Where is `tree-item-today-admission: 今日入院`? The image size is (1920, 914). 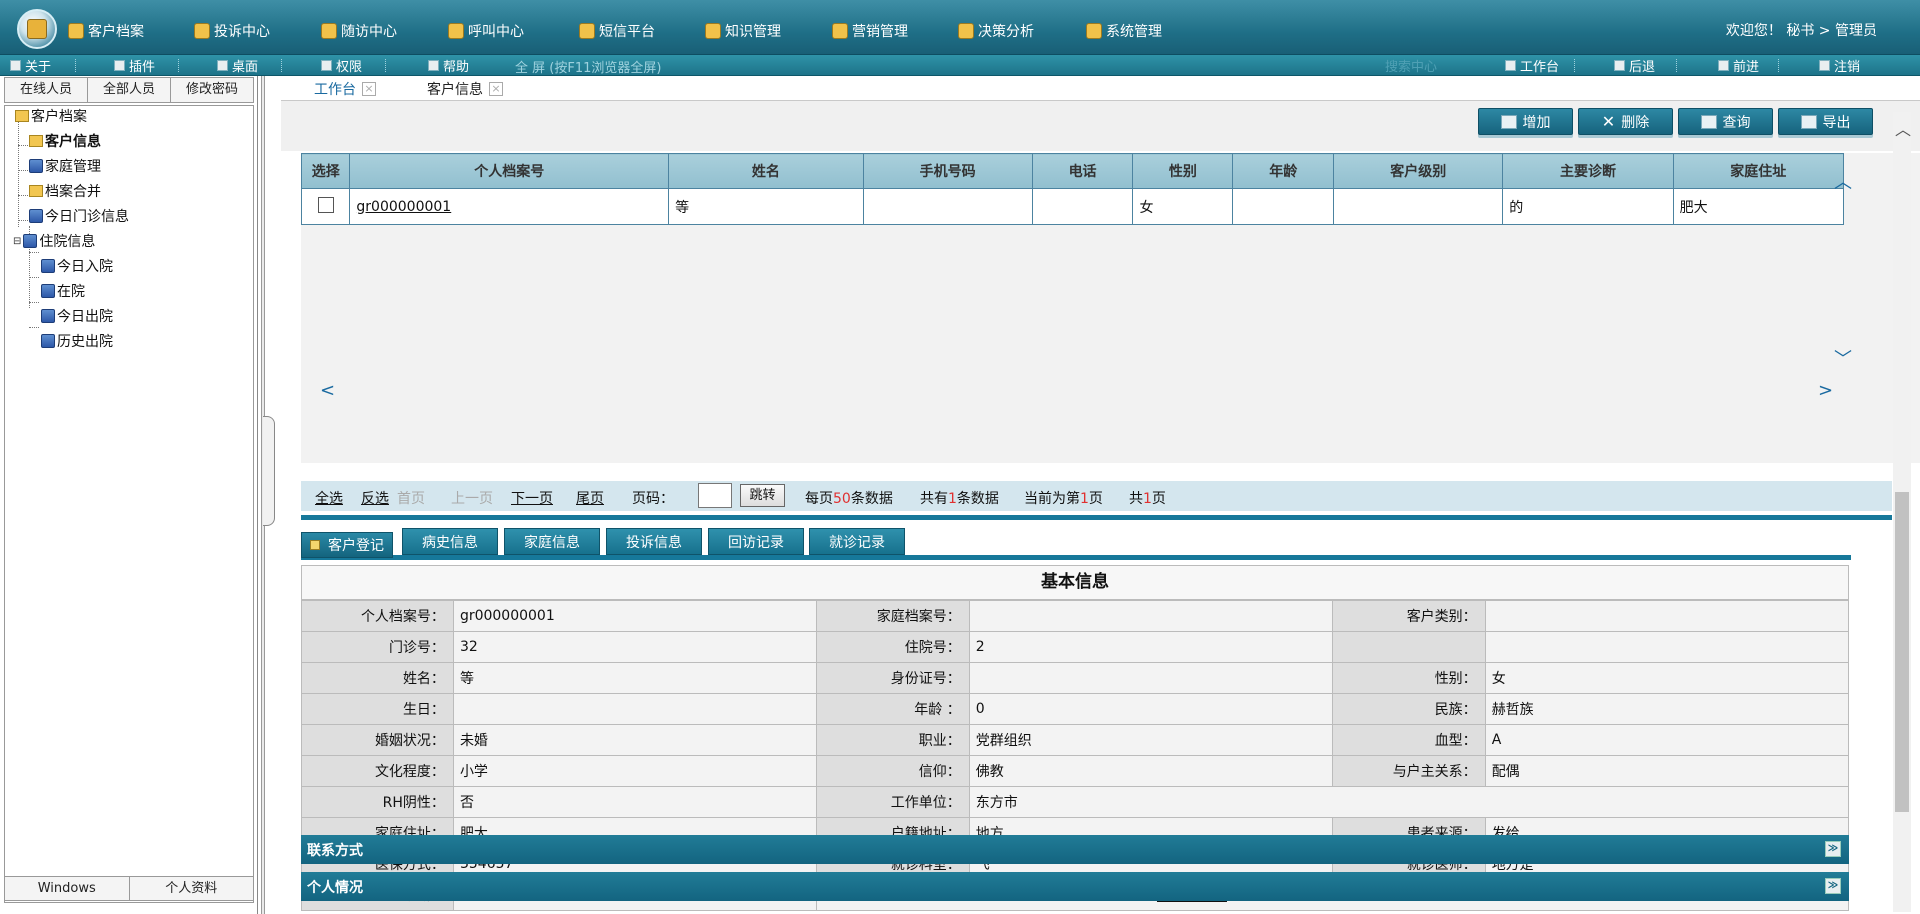
tree-item-today-admission: 今日入院 is located at coordinates (77, 266).